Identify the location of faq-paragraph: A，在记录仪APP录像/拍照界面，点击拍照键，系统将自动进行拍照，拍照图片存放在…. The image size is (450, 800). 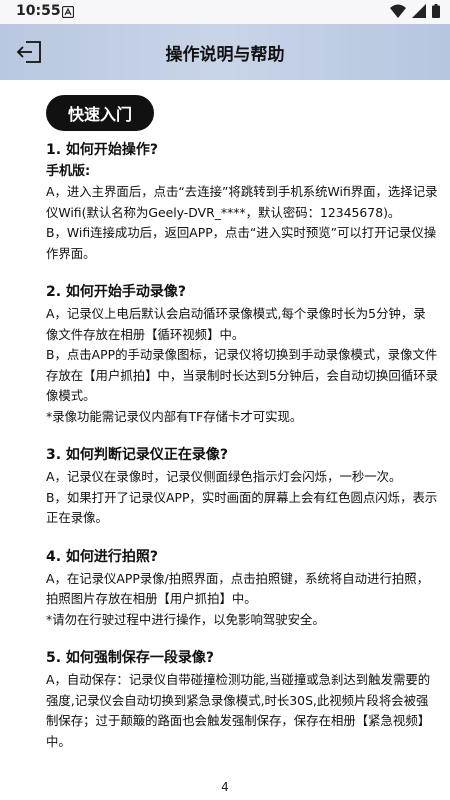
(238, 588).